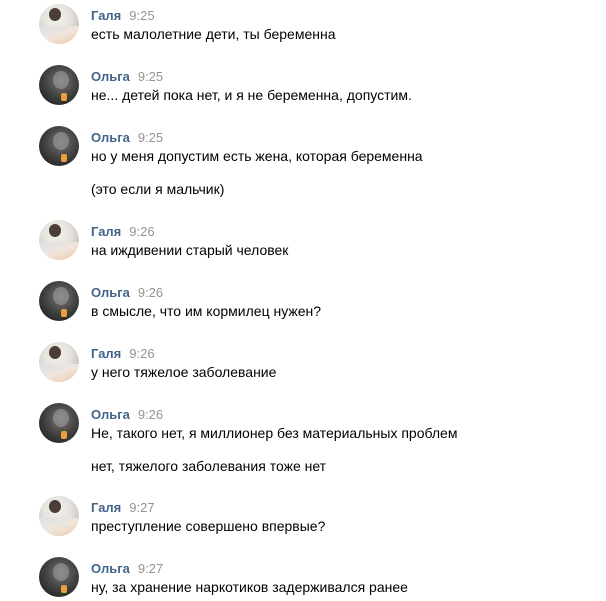 This screenshot has height=601, width=606. I want to click on message-header: Ольга 9:27, so click(127, 569).